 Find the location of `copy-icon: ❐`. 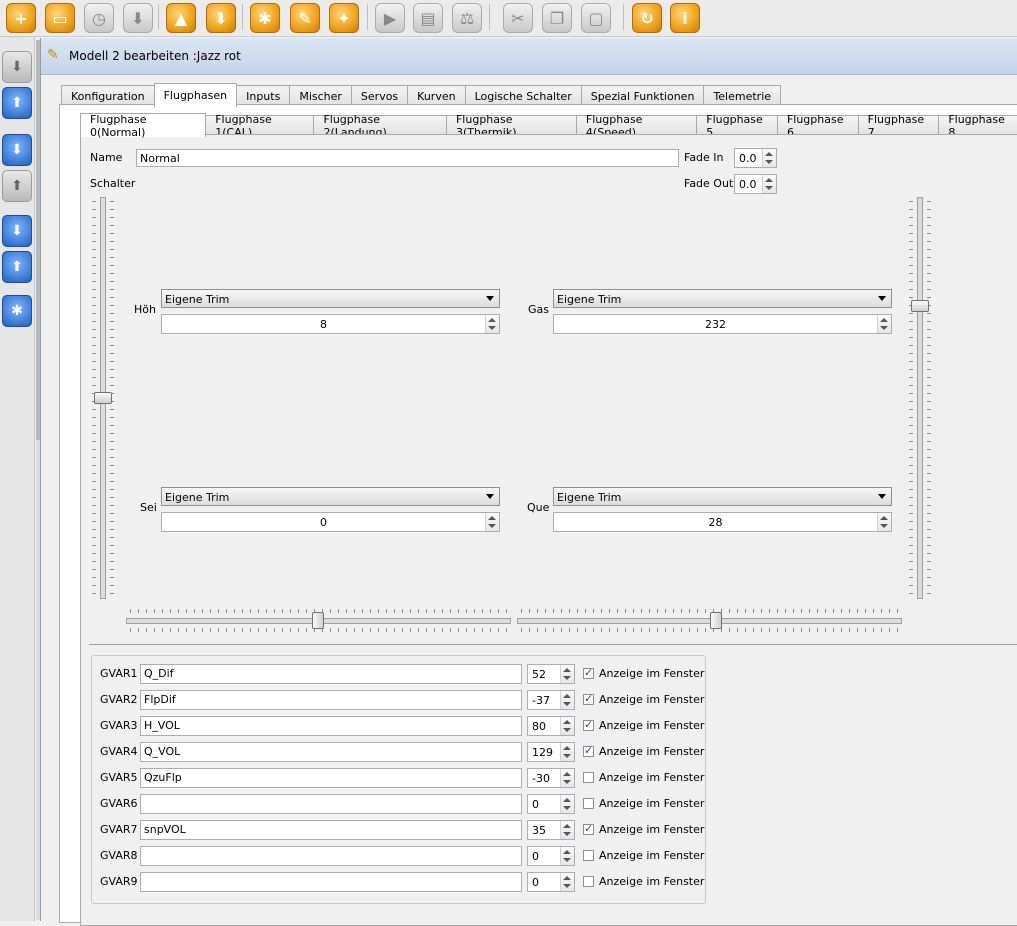

copy-icon: ❐ is located at coordinates (557, 18).